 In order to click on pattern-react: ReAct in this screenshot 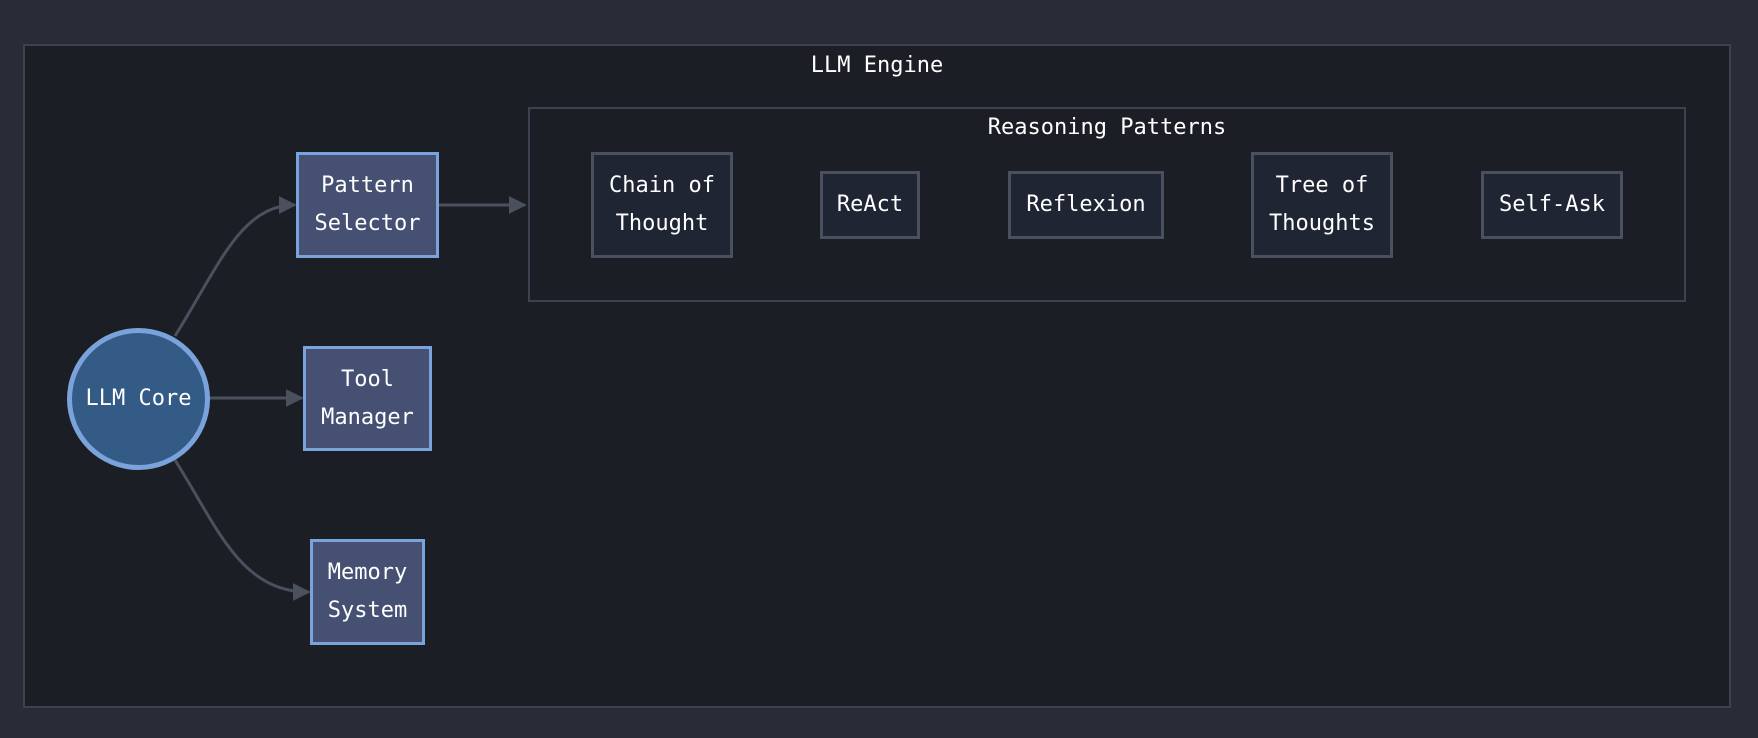, I will do `click(870, 205)`.